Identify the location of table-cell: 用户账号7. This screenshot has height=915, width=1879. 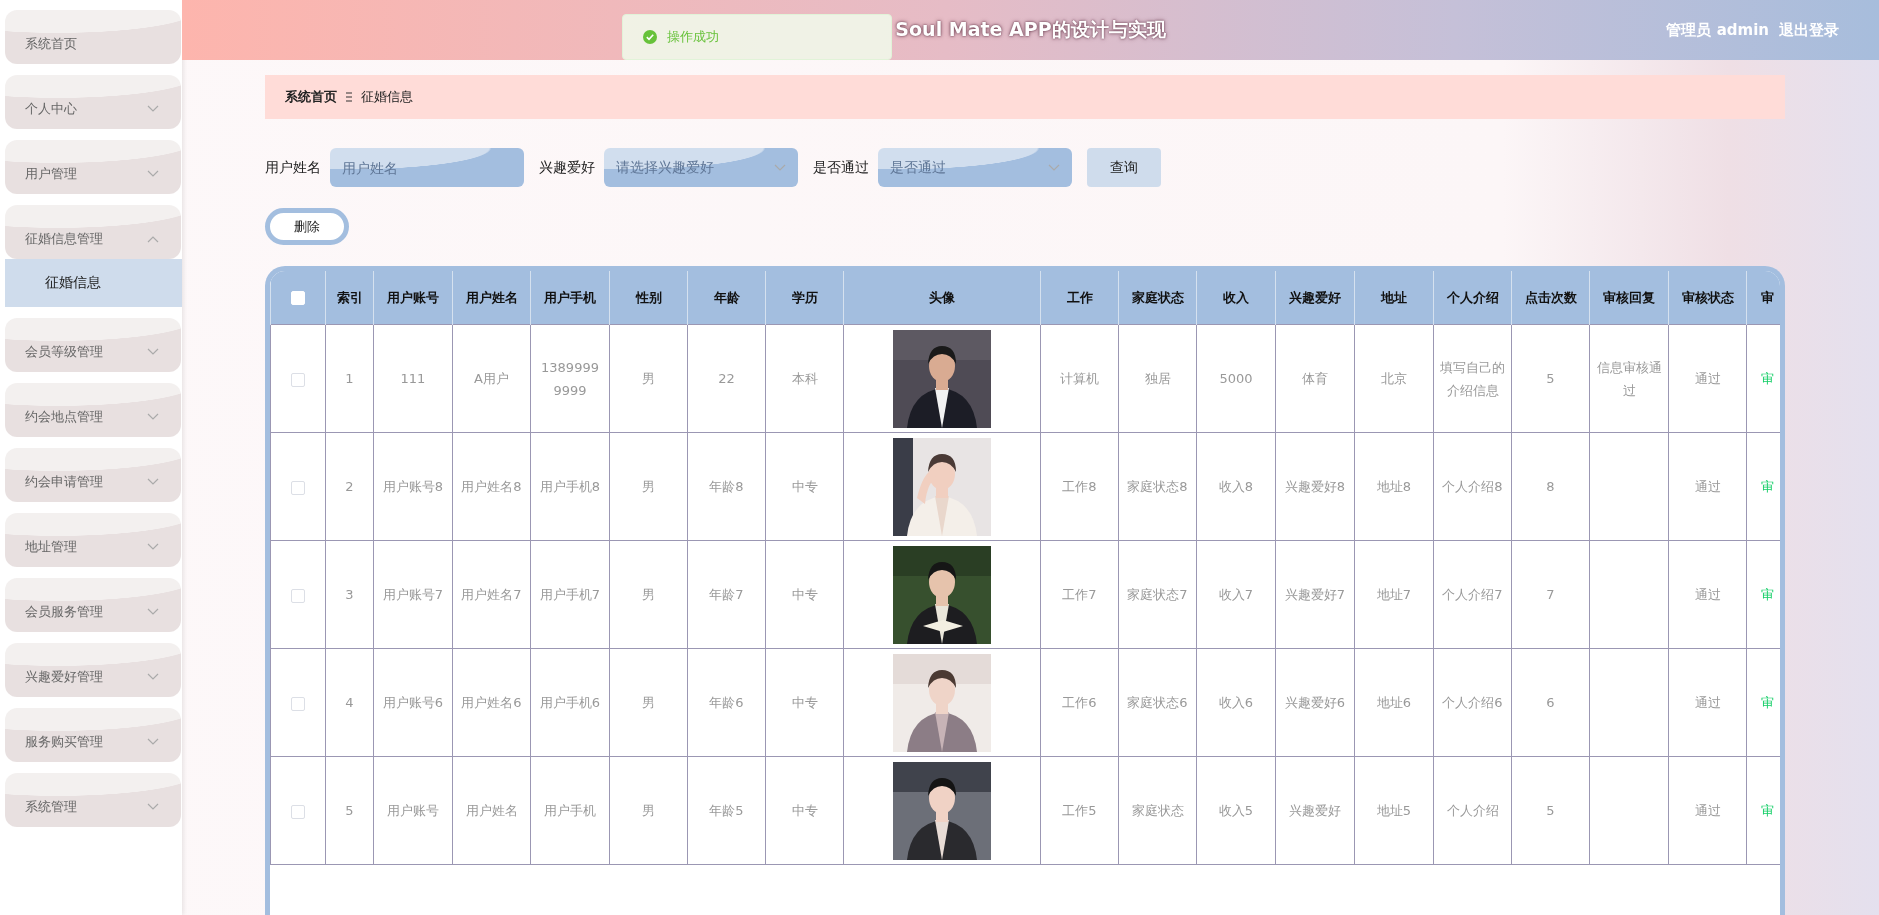
(413, 594).